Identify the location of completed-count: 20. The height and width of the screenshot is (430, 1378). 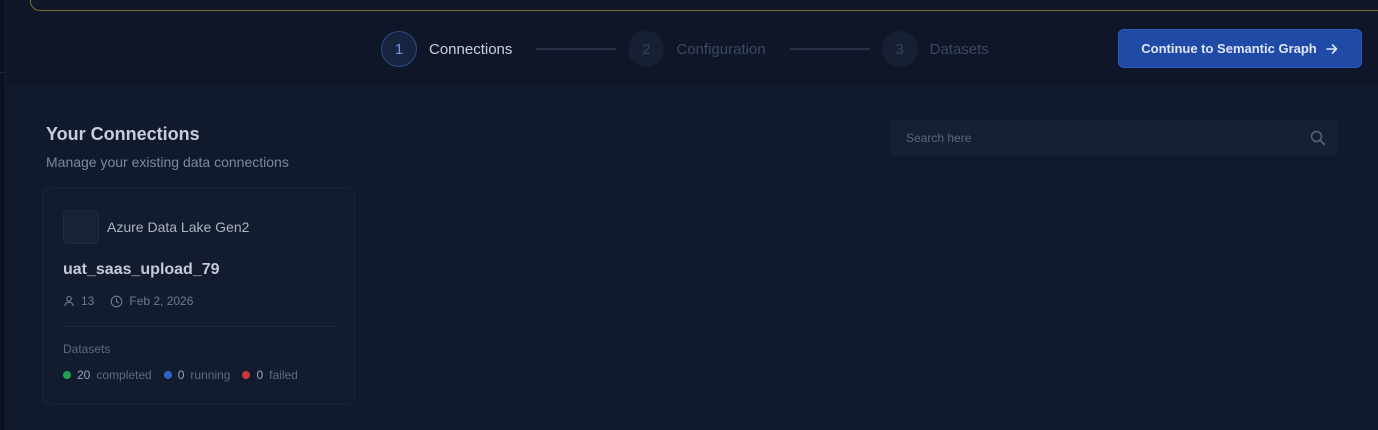
(84, 375).